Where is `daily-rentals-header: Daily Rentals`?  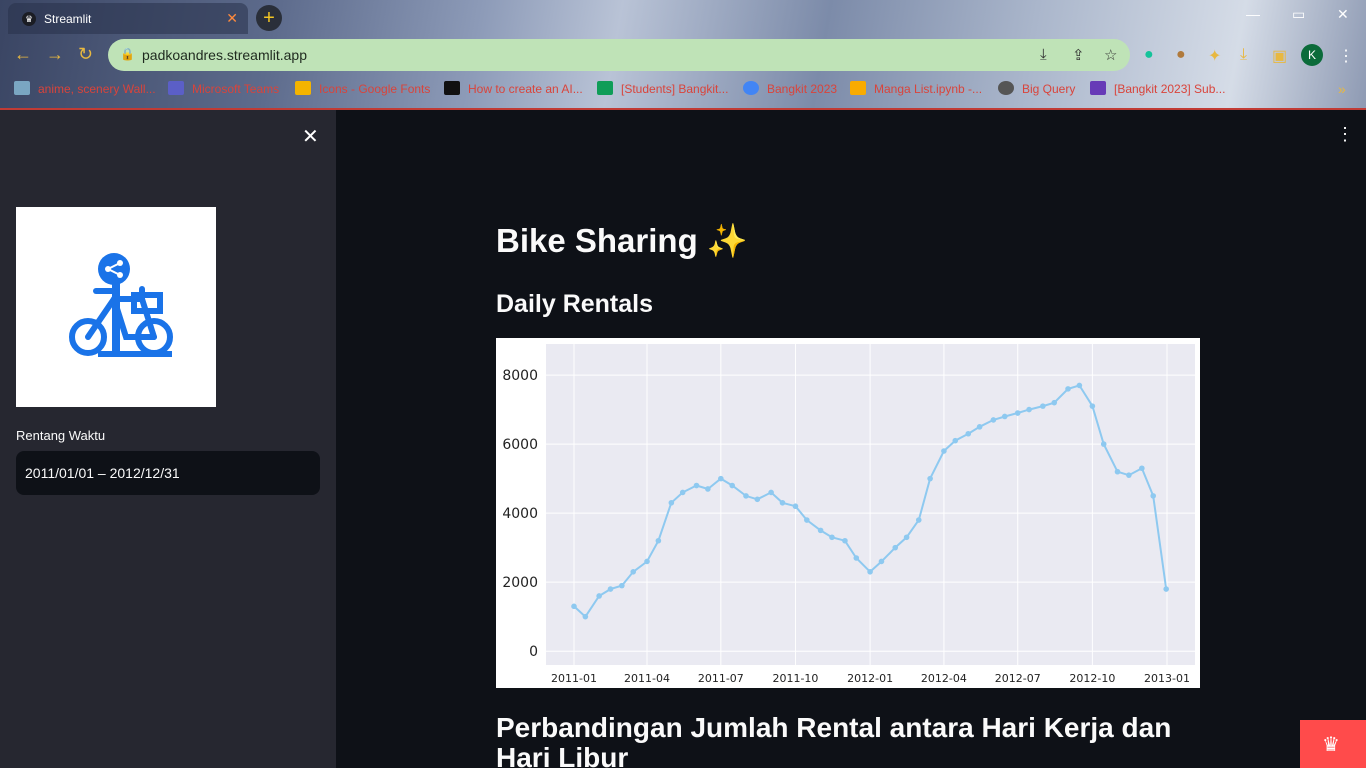 daily-rentals-header: Daily Rentals is located at coordinates (575, 304).